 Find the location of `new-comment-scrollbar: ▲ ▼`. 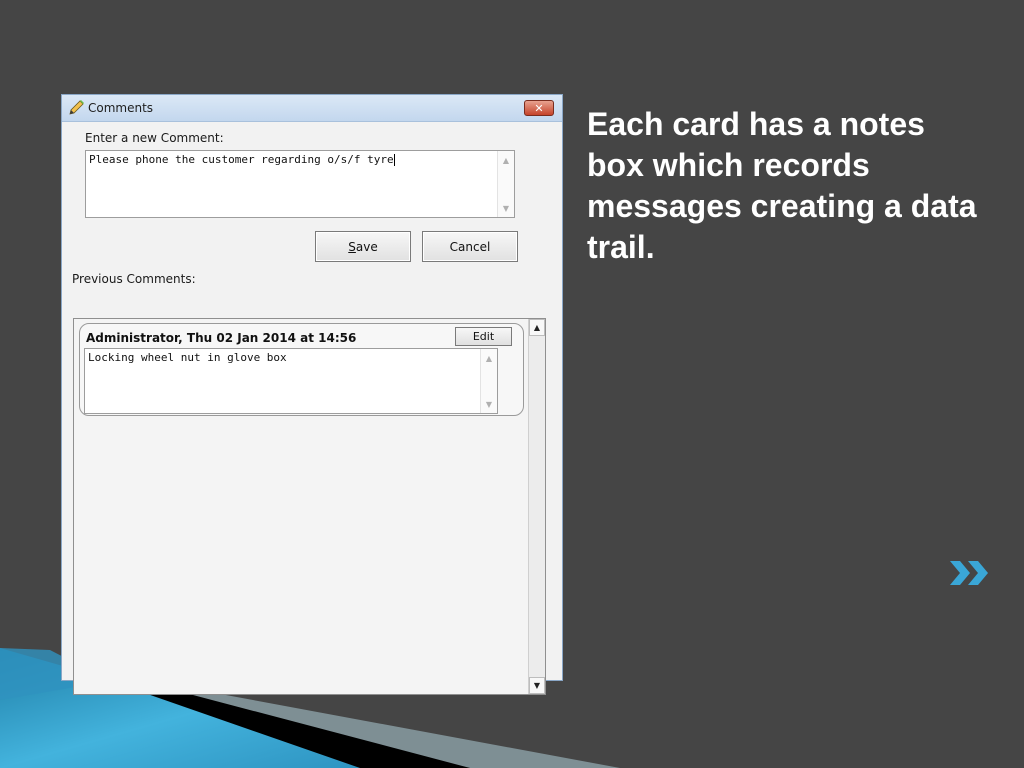

new-comment-scrollbar: ▲ ▼ is located at coordinates (505, 184).